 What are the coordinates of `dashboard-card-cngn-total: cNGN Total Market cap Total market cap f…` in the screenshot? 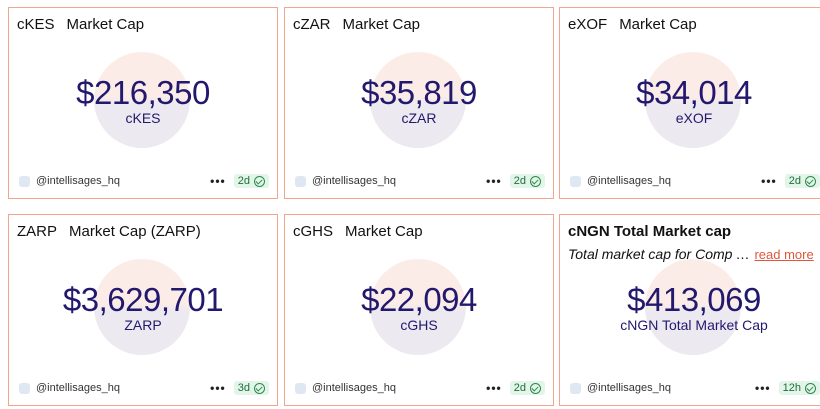 It's located at (689, 310).